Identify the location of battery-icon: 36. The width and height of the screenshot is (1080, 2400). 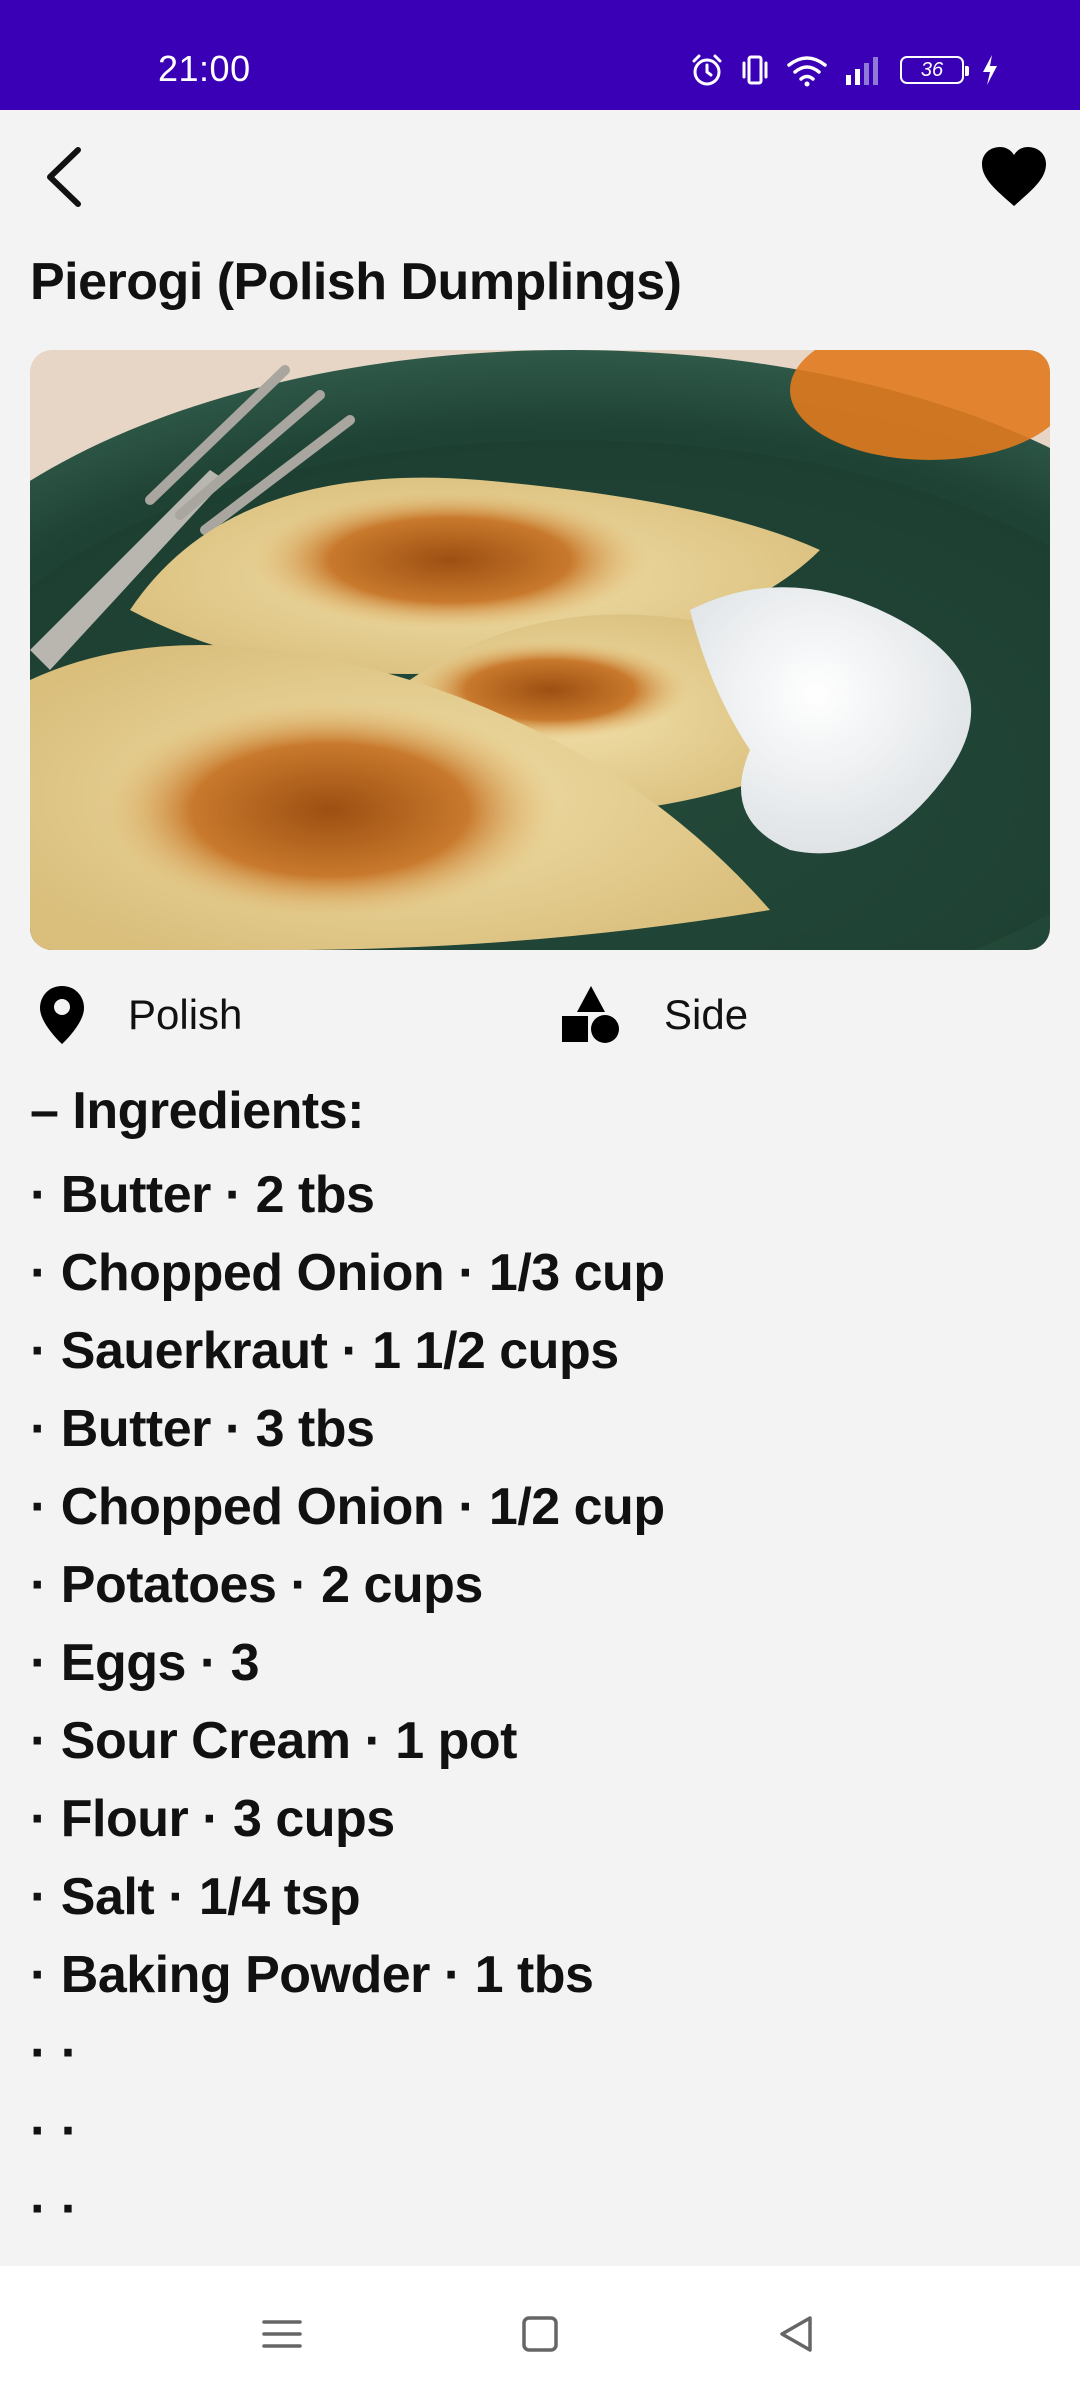
(934, 70).